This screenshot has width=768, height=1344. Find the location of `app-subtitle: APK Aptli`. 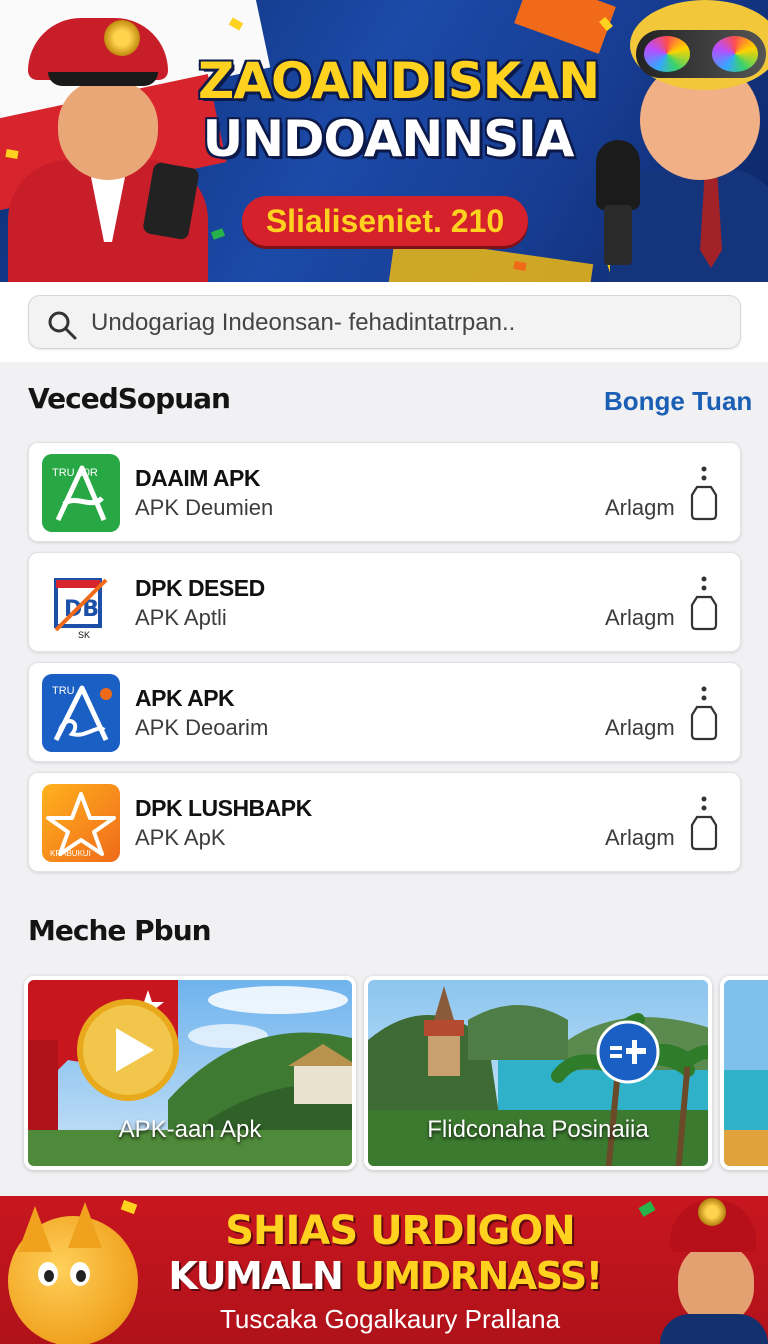

app-subtitle: APK Aptli is located at coordinates (181, 617).